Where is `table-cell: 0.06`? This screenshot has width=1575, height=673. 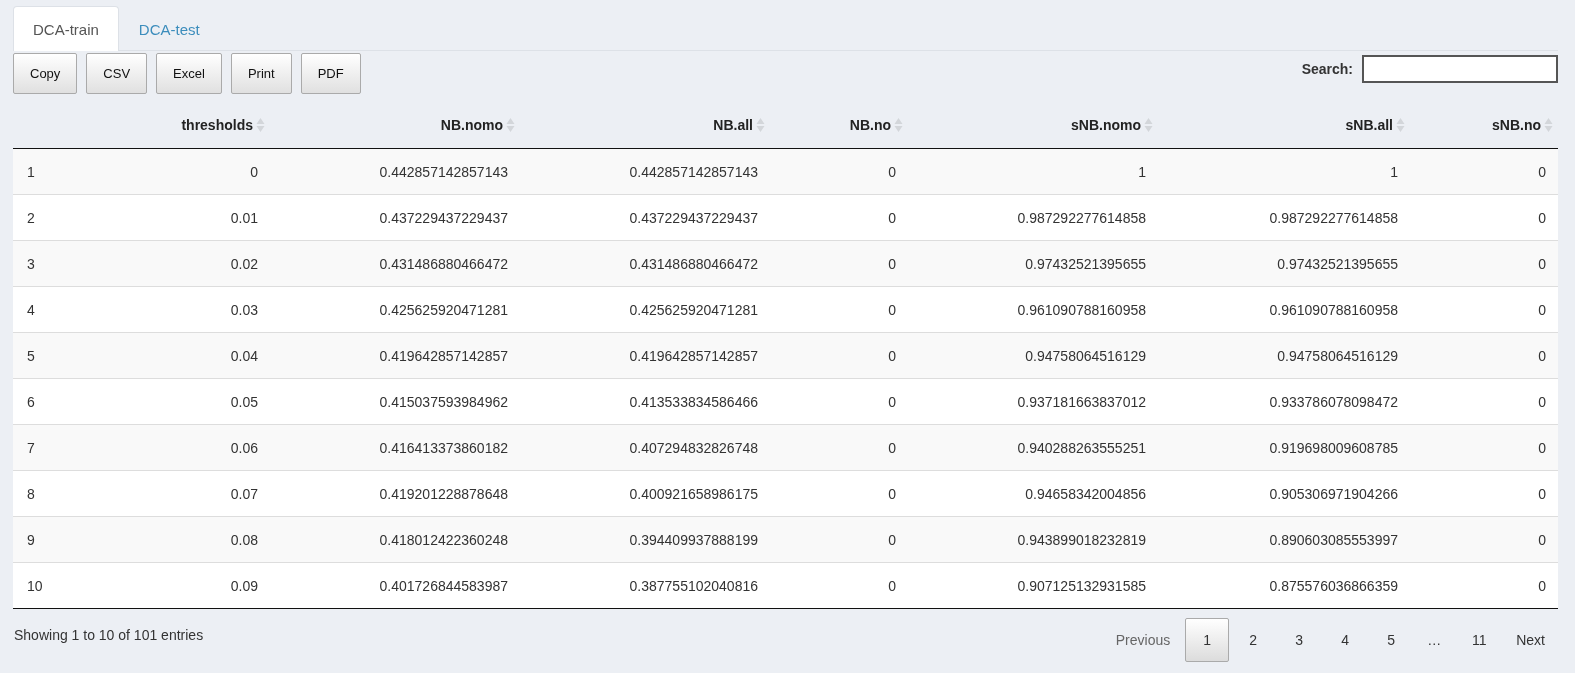 table-cell: 0.06 is located at coordinates (200, 447).